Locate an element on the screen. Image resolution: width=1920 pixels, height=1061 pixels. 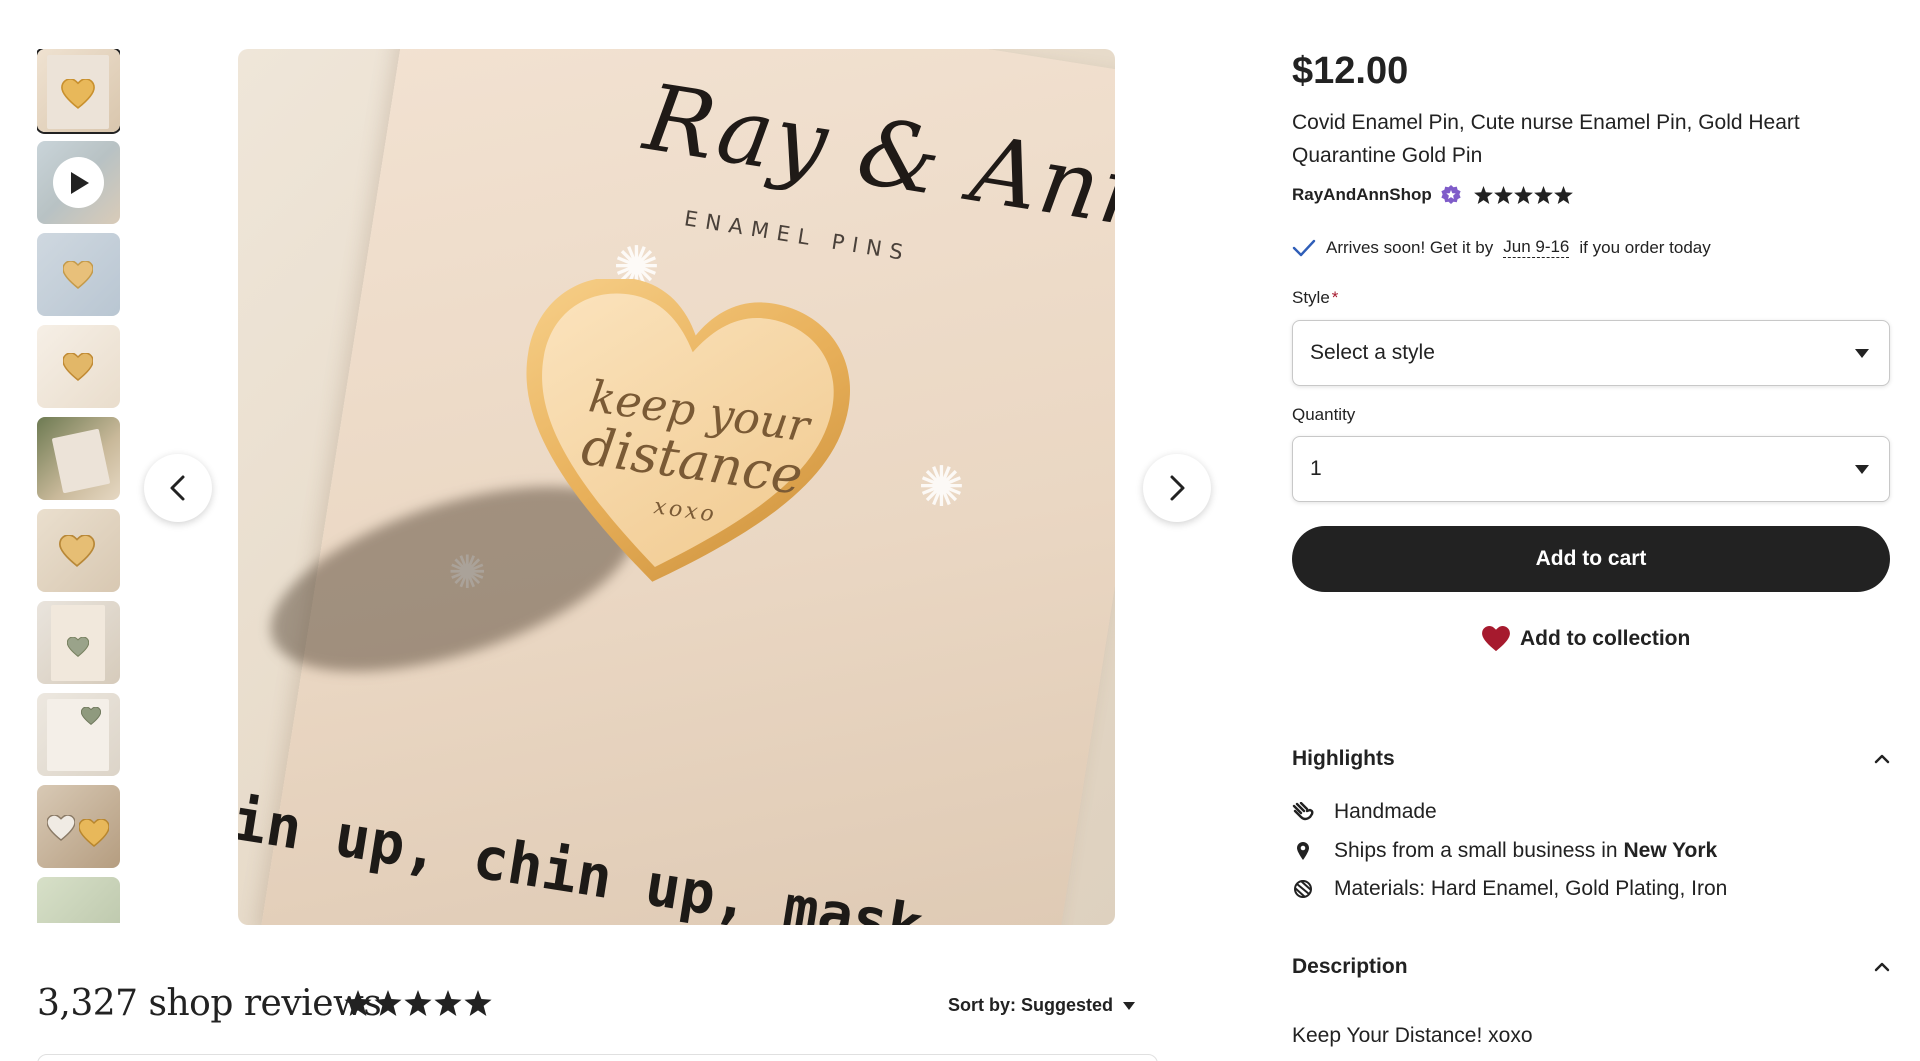
style-label: Style * is located at coordinates (1315, 298).